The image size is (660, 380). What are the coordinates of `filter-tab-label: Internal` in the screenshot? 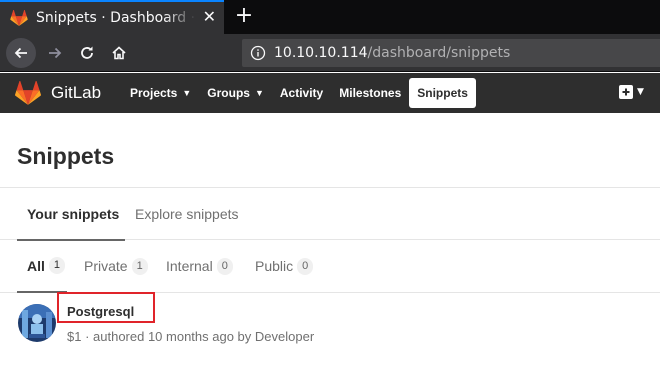 It's located at (189, 266).